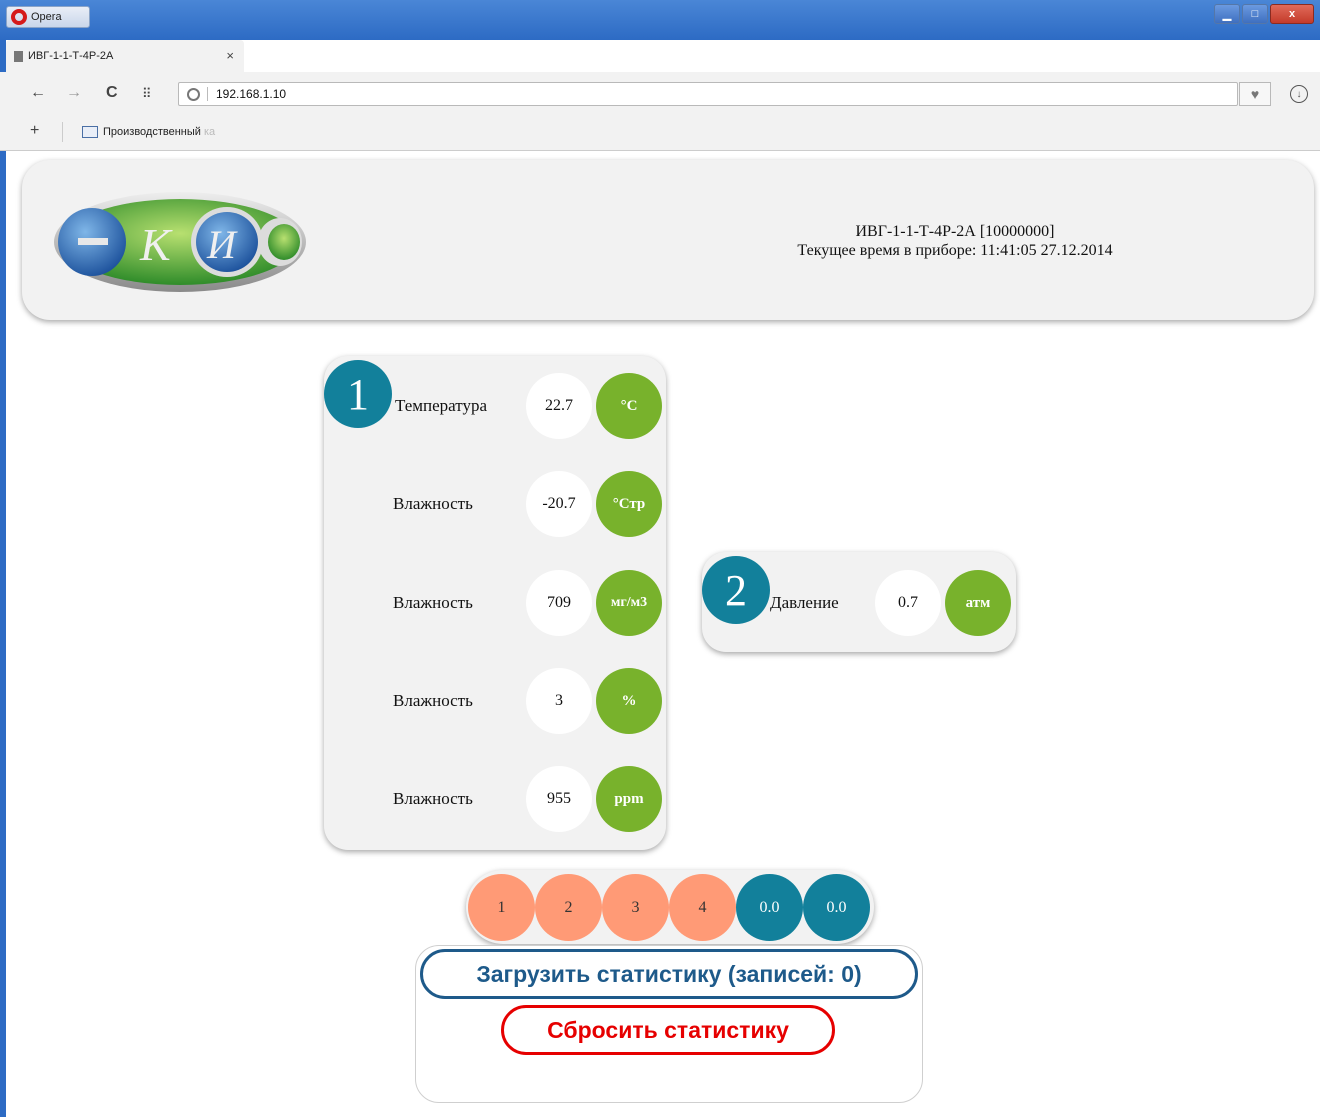 The height and width of the screenshot is (1117, 1320). Describe the element at coordinates (433, 602) in the screenshot. I see `channel-1-row-3-label: Влажность` at that location.